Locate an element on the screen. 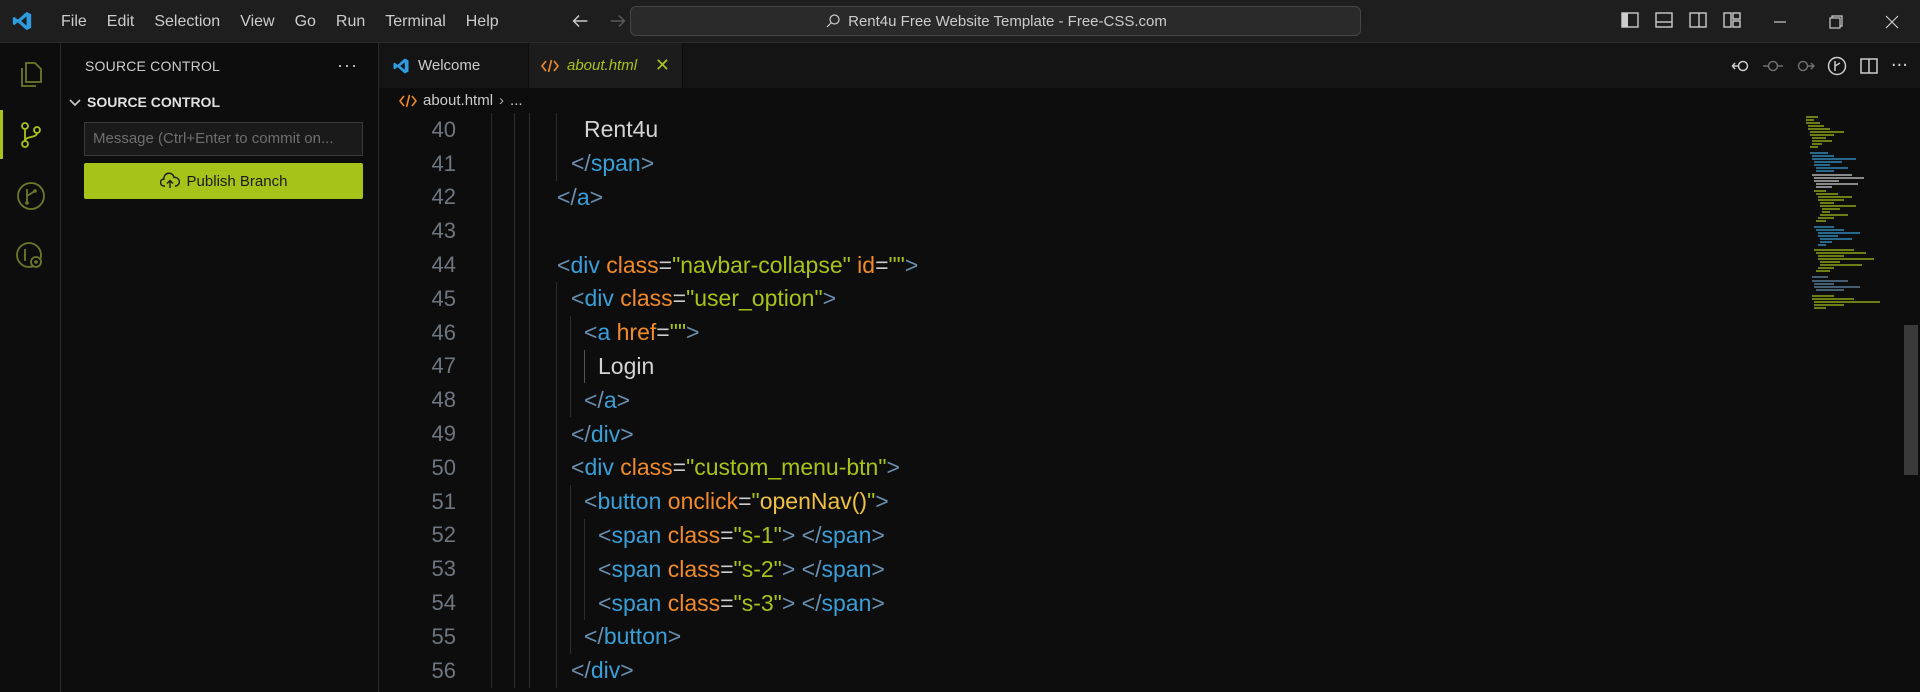 Image resolution: width=1920 pixels, height=692 pixels. line-number: 42 is located at coordinates (443, 197).